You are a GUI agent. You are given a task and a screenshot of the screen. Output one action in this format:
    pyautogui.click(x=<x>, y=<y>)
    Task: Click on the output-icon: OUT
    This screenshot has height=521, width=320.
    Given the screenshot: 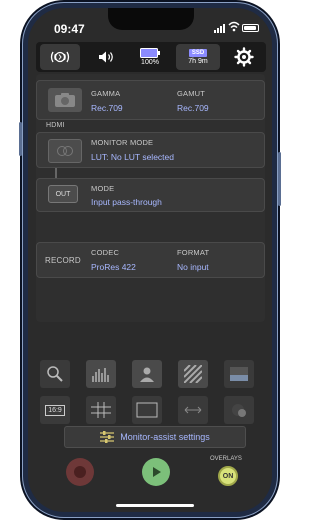 What is the action you would take?
    pyautogui.click(x=63, y=194)
    